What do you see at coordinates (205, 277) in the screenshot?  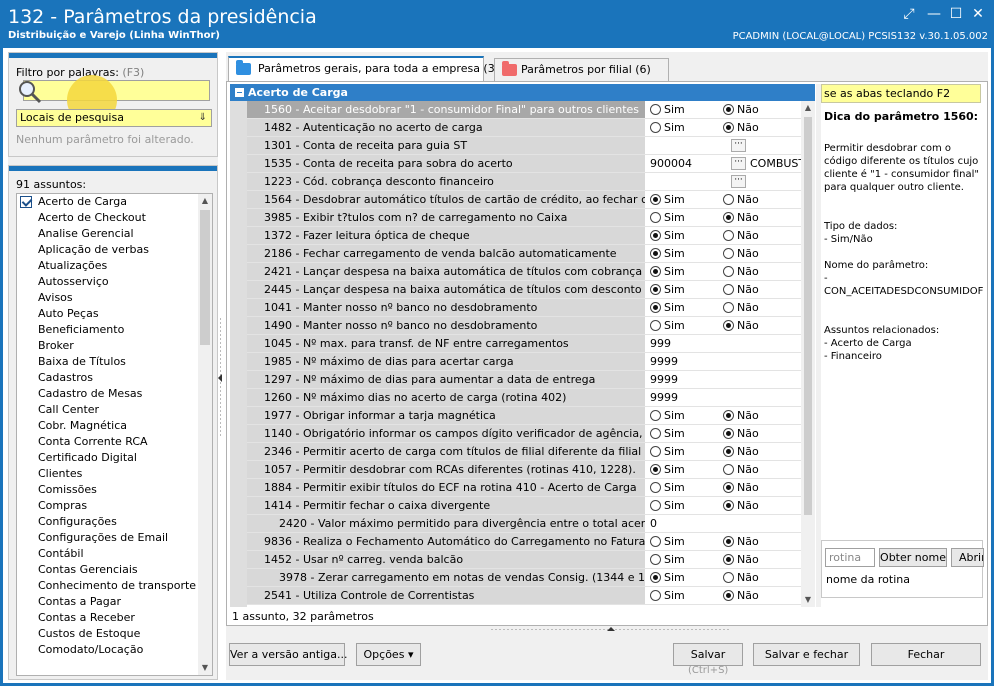 I see `subjects-scroll-thumb` at bounding box center [205, 277].